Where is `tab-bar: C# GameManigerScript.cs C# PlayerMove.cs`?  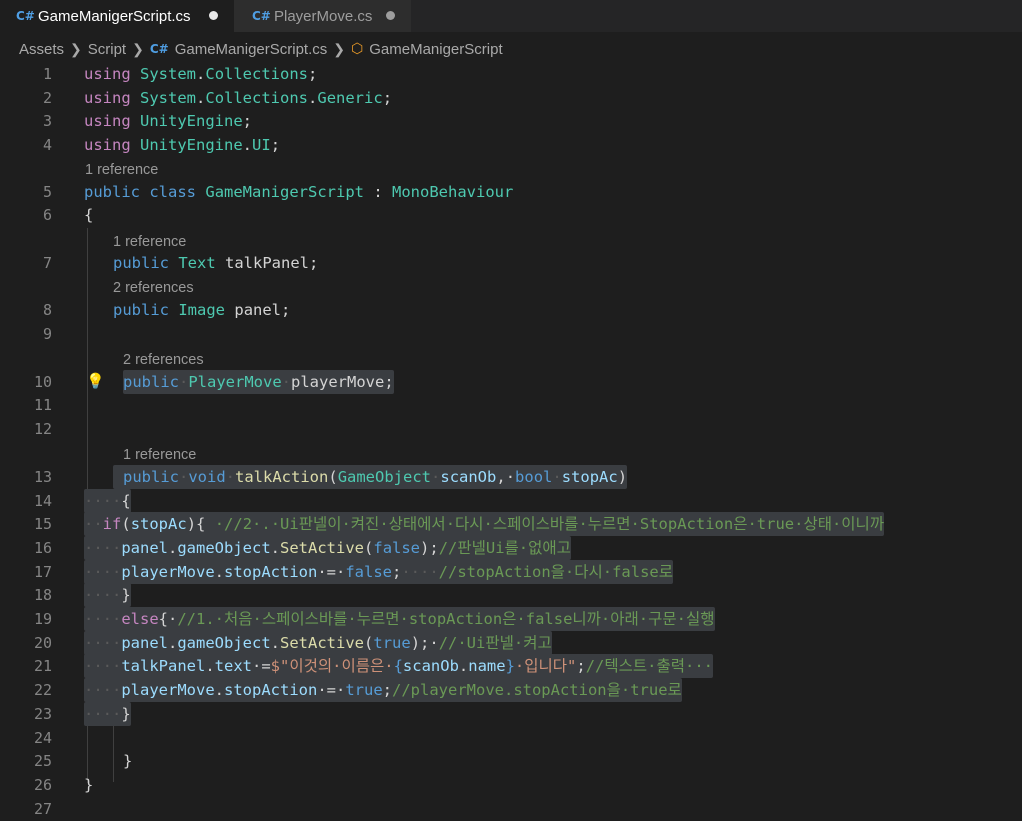
tab-bar: C# GameManigerScript.cs C# PlayerMove.cs is located at coordinates (511, 16).